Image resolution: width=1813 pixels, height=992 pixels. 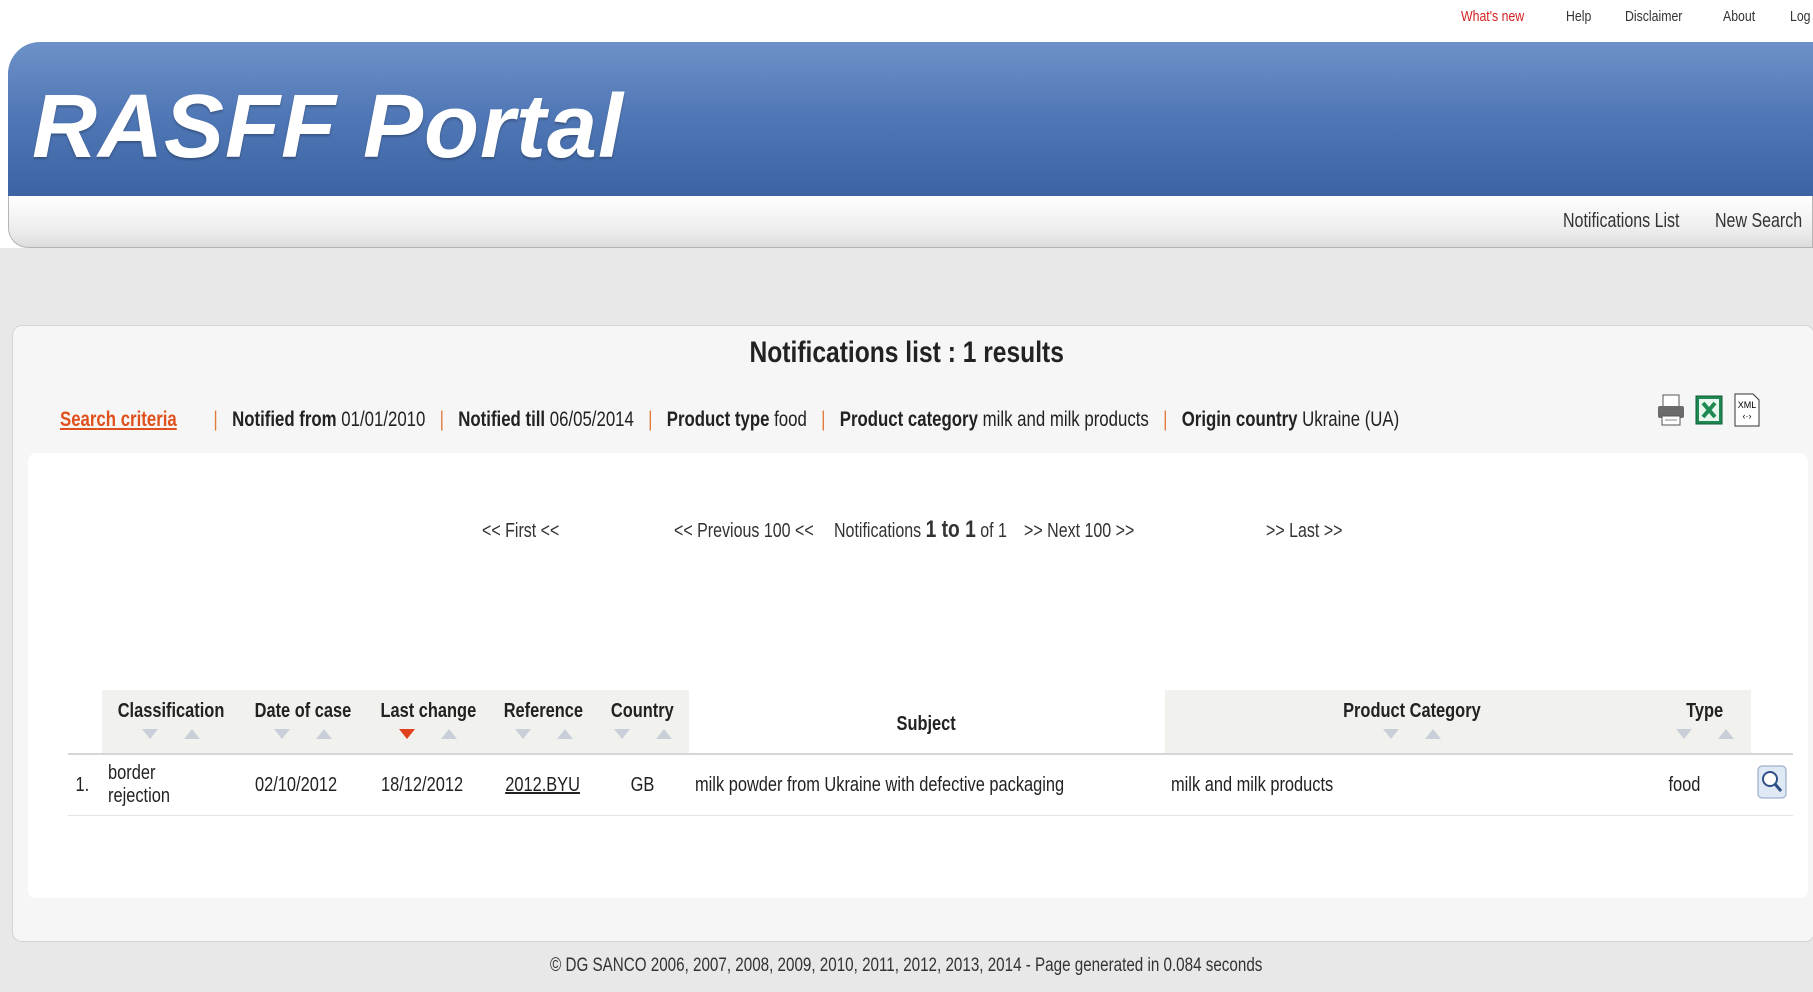 I want to click on action-header, so click(x=1771, y=722).